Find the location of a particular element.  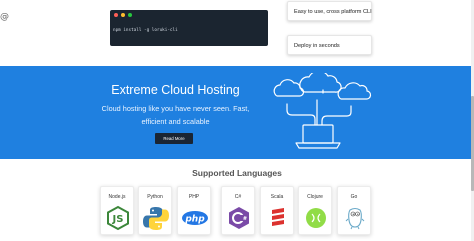

terminal-dots is located at coordinates (123, 15).